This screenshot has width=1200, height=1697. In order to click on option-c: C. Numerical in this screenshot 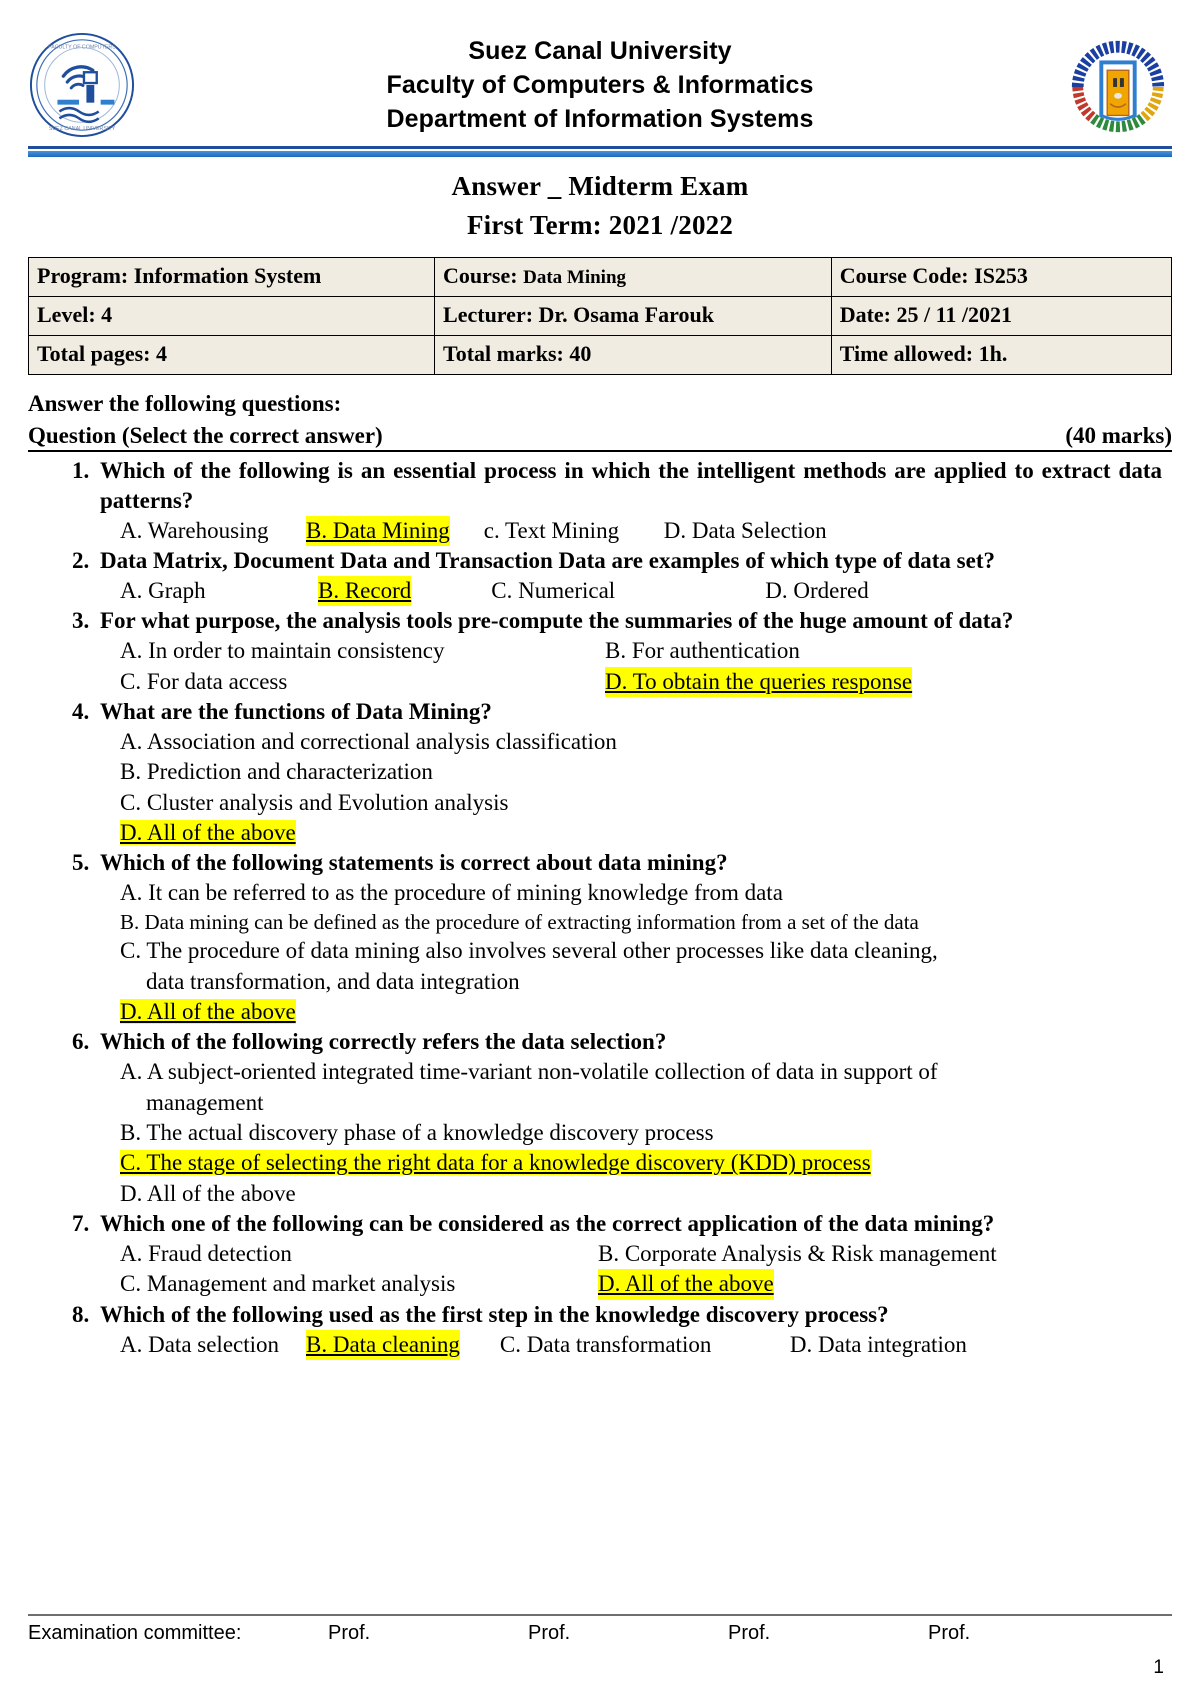, I will do `click(628, 591)`.